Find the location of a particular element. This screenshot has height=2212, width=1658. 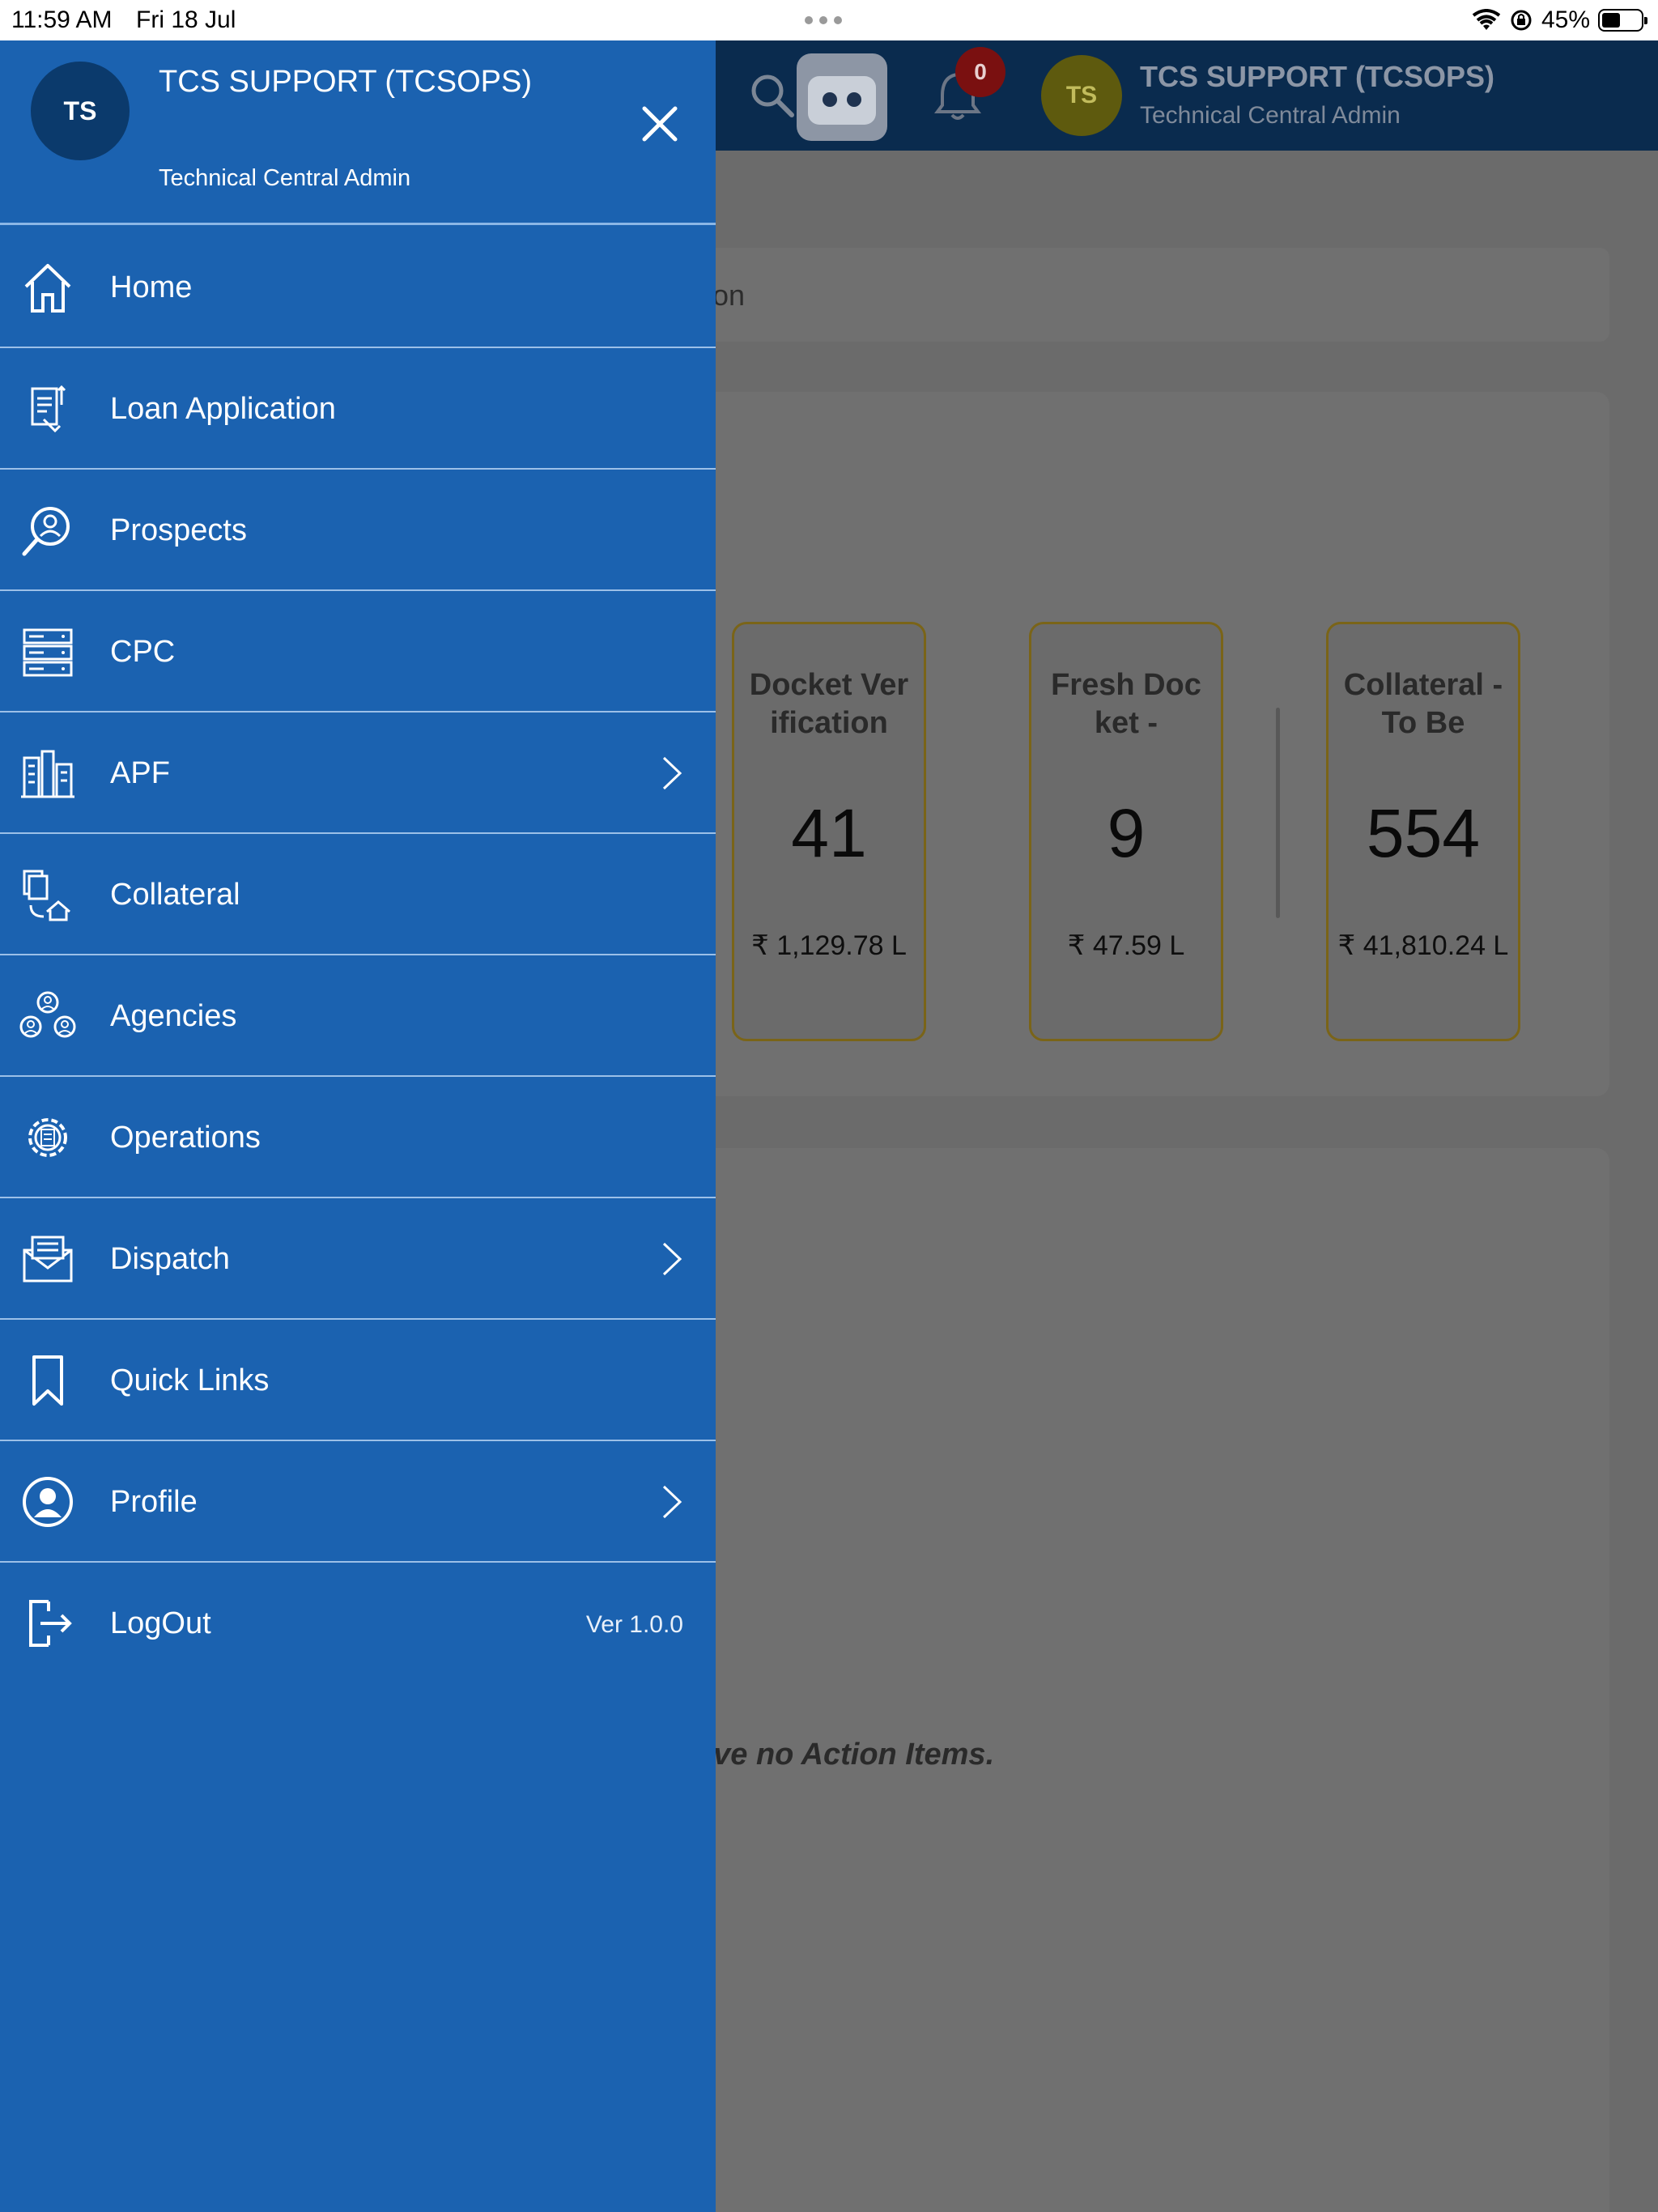

menu-item-prospects: Prospects is located at coordinates (358, 531).